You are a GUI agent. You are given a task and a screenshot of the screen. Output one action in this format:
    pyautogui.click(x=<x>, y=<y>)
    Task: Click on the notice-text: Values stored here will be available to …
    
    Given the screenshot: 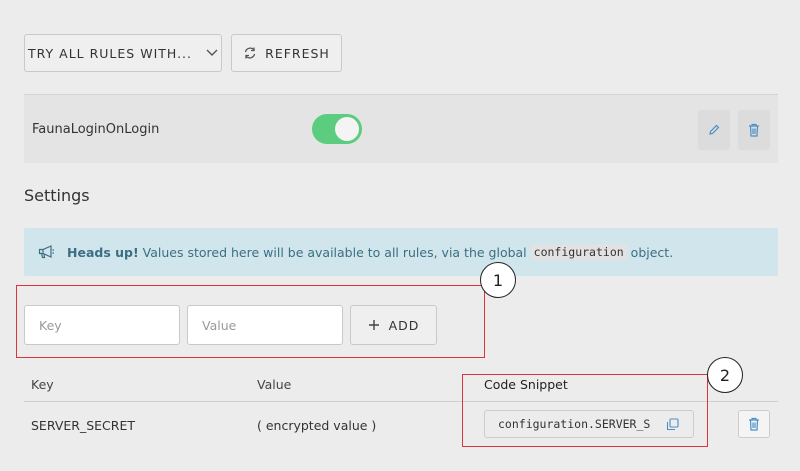 What is the action you would take?
    pyautogui.click(x=334, y=252)
    